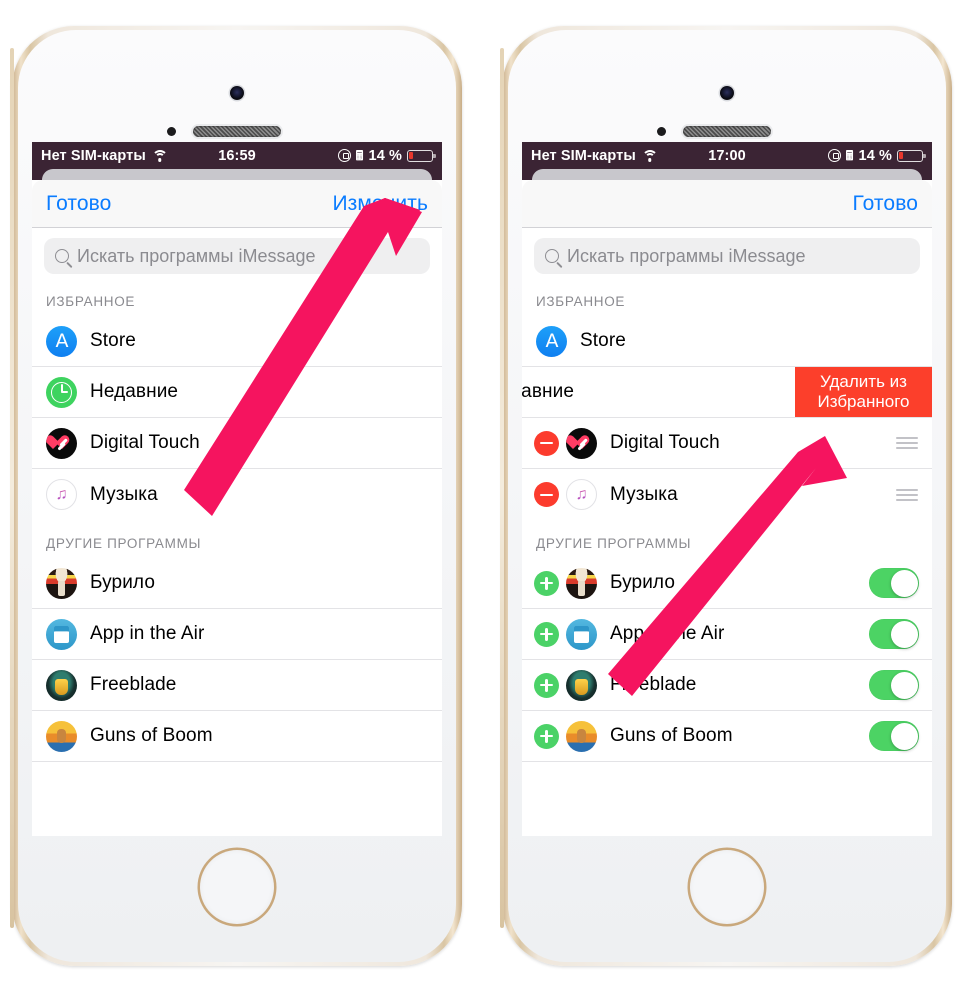  Describe the element at coordinates (863, 392) in the screenshot. I see `remove-from-favorites-button: Удалить из Избранного` at that location.